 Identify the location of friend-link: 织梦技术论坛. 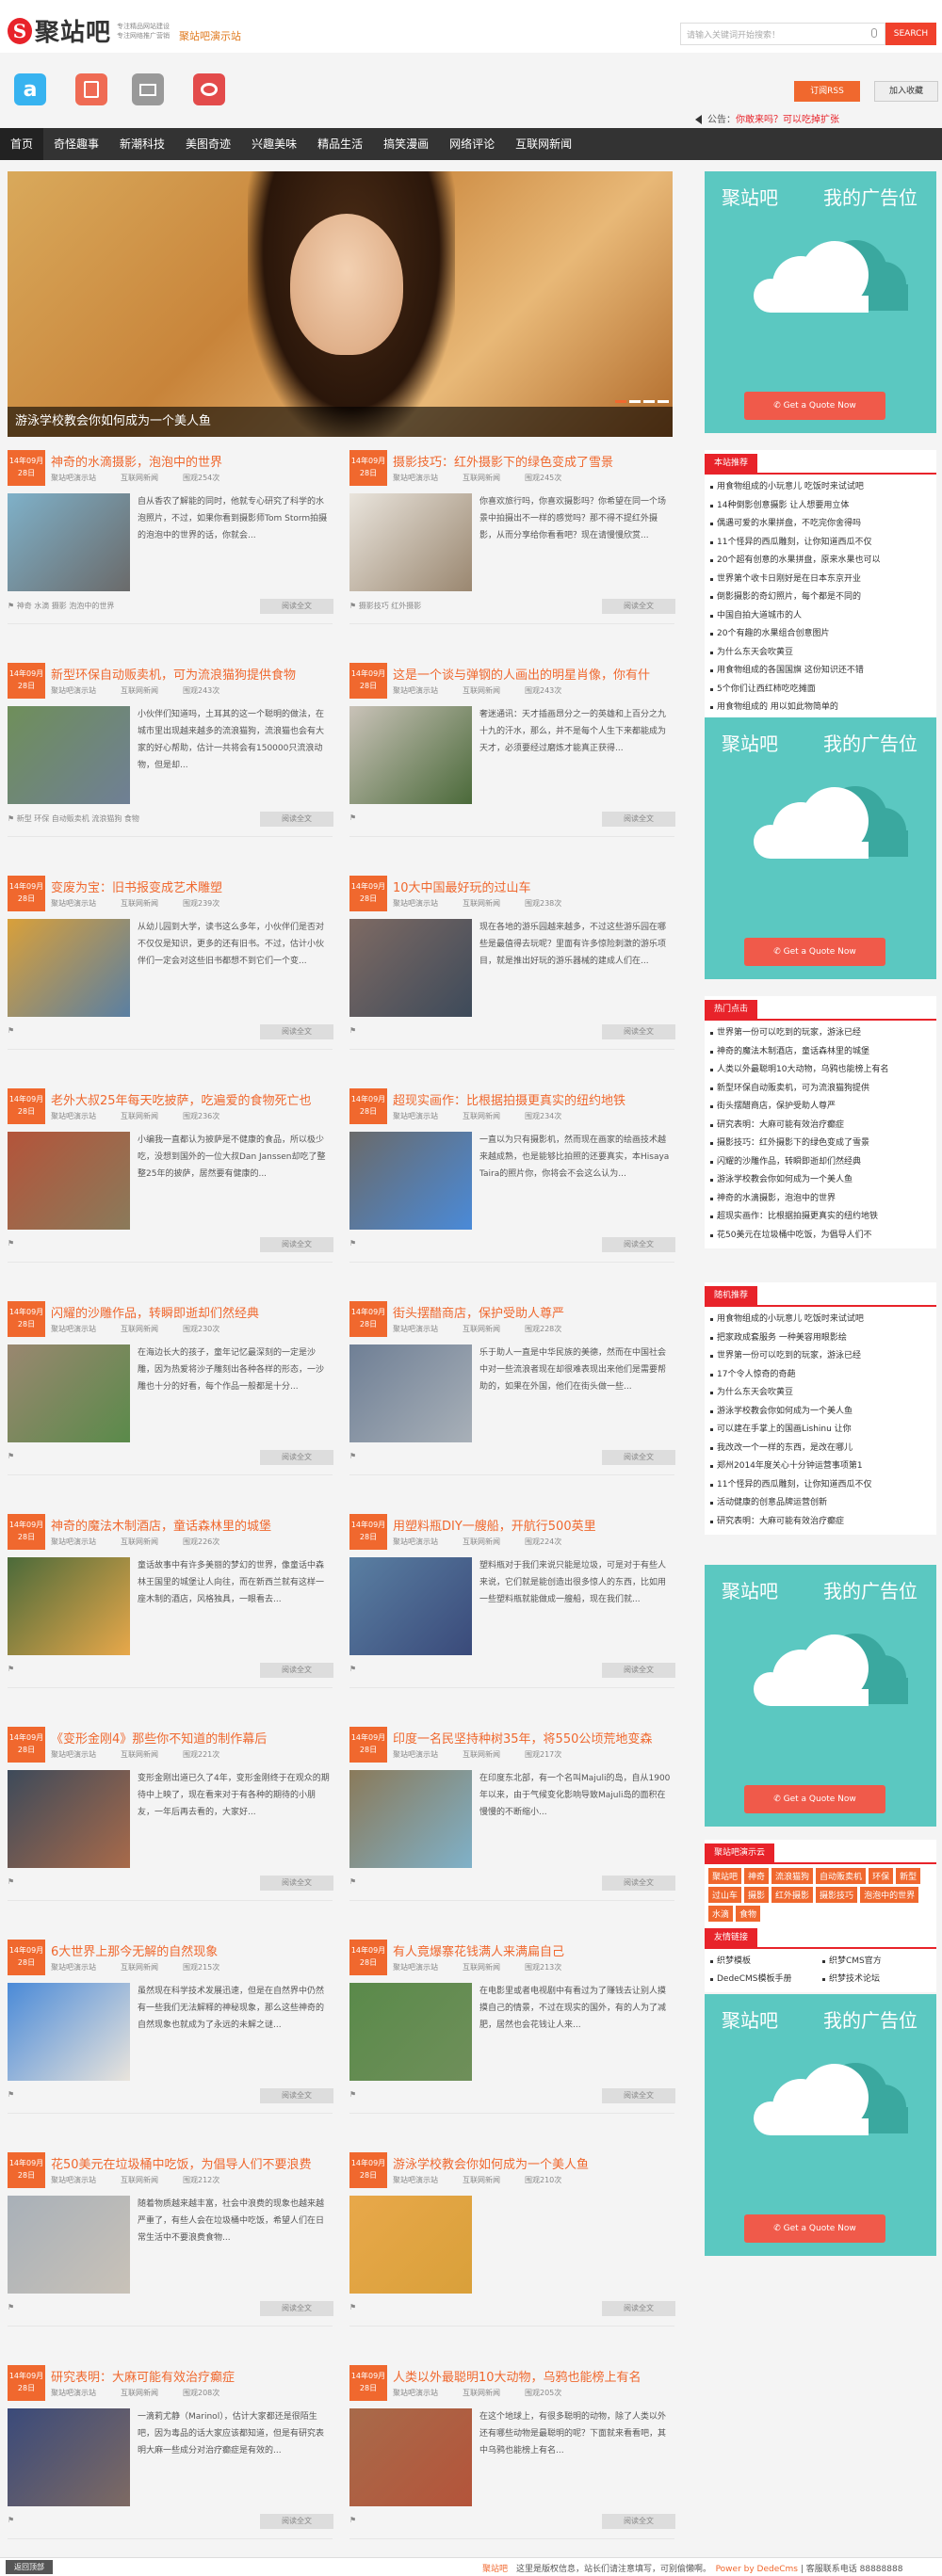
(876, 1979).